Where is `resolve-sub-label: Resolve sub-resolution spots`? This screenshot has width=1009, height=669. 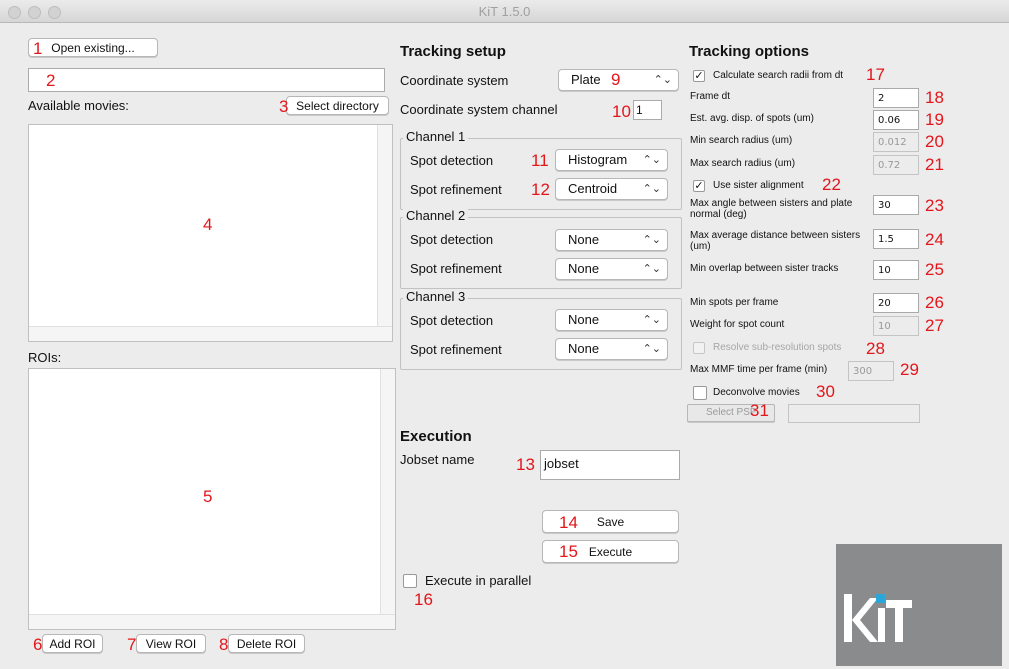
resolve-sub-label: Resolve sub-resolution spots is located at coordinates (777, 347).